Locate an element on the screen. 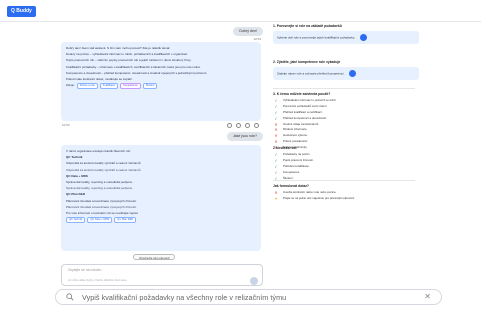 This screenshot has height=330, width=481. top-bar: Q Buddy is located at coordinates (240, 11).